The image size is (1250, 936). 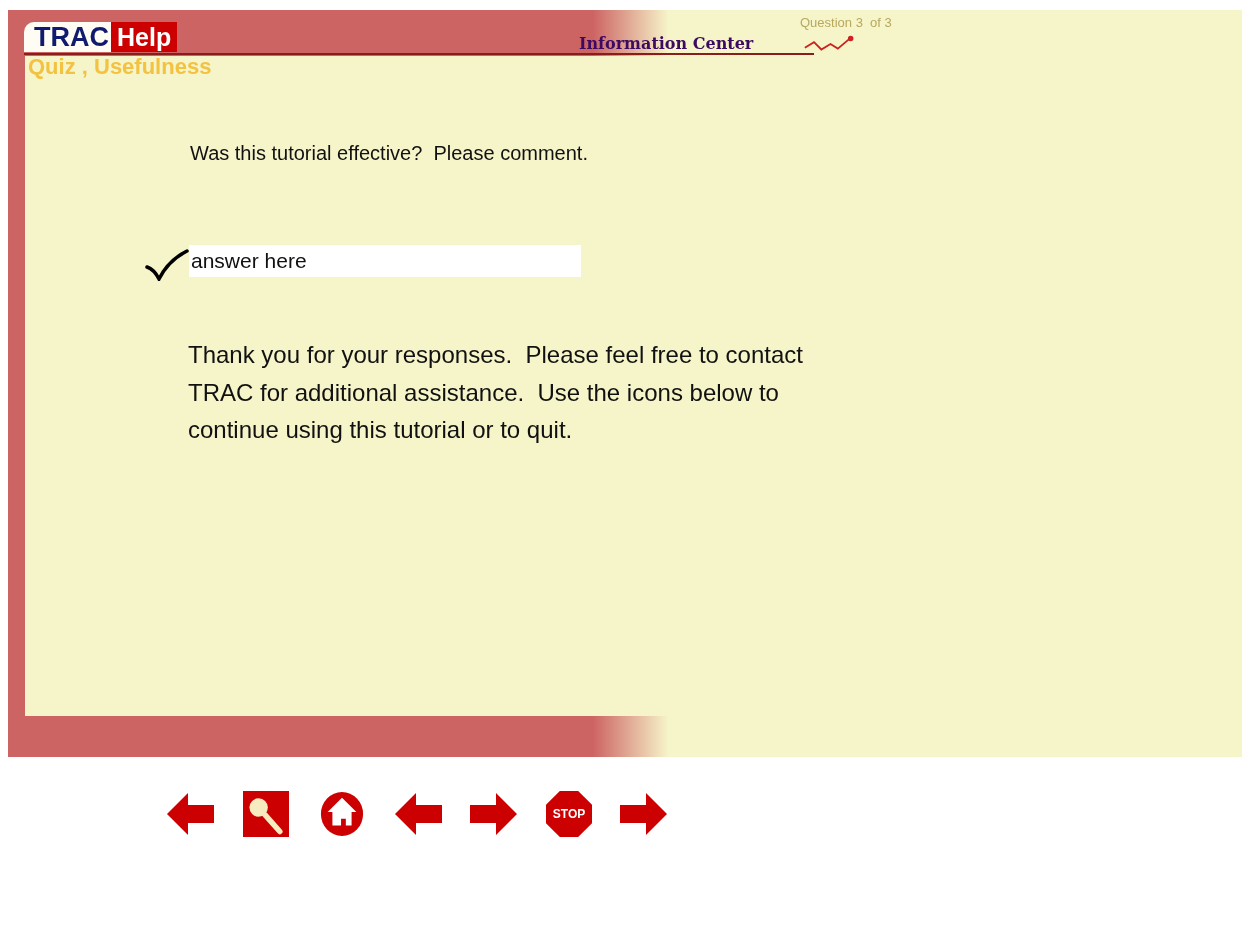 What do you see at coordinates (101, 37) in the screenshot?
I see `logo: TRAC Help` at bounding box center [101, 37].